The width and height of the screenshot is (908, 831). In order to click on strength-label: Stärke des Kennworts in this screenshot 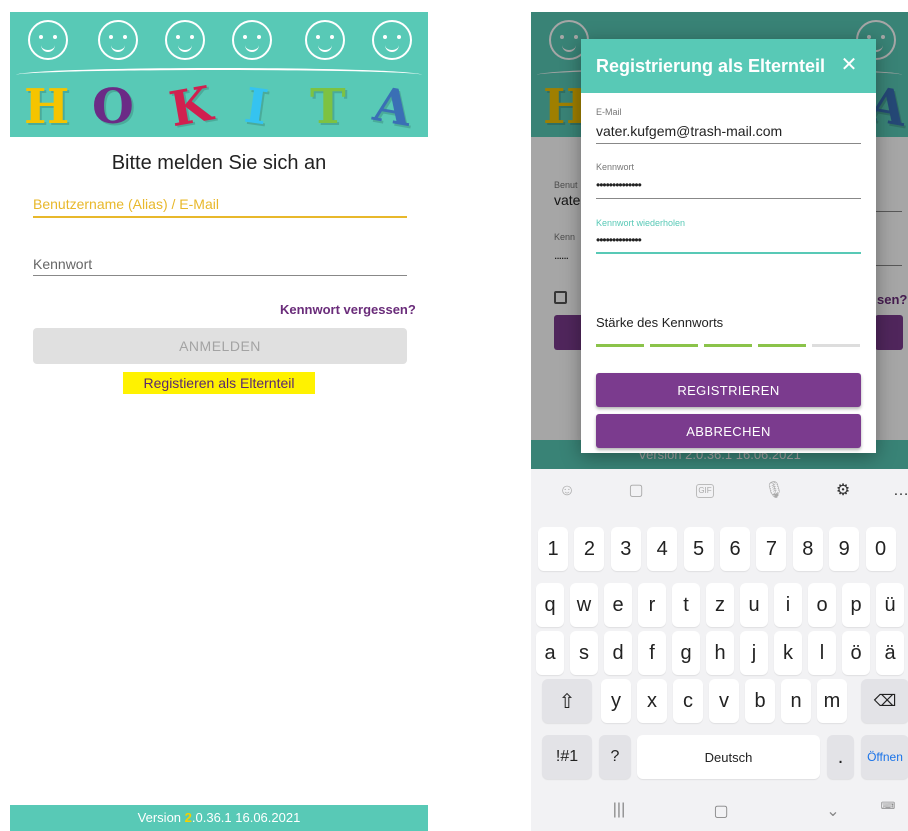, I will do `click(660, 322)`.